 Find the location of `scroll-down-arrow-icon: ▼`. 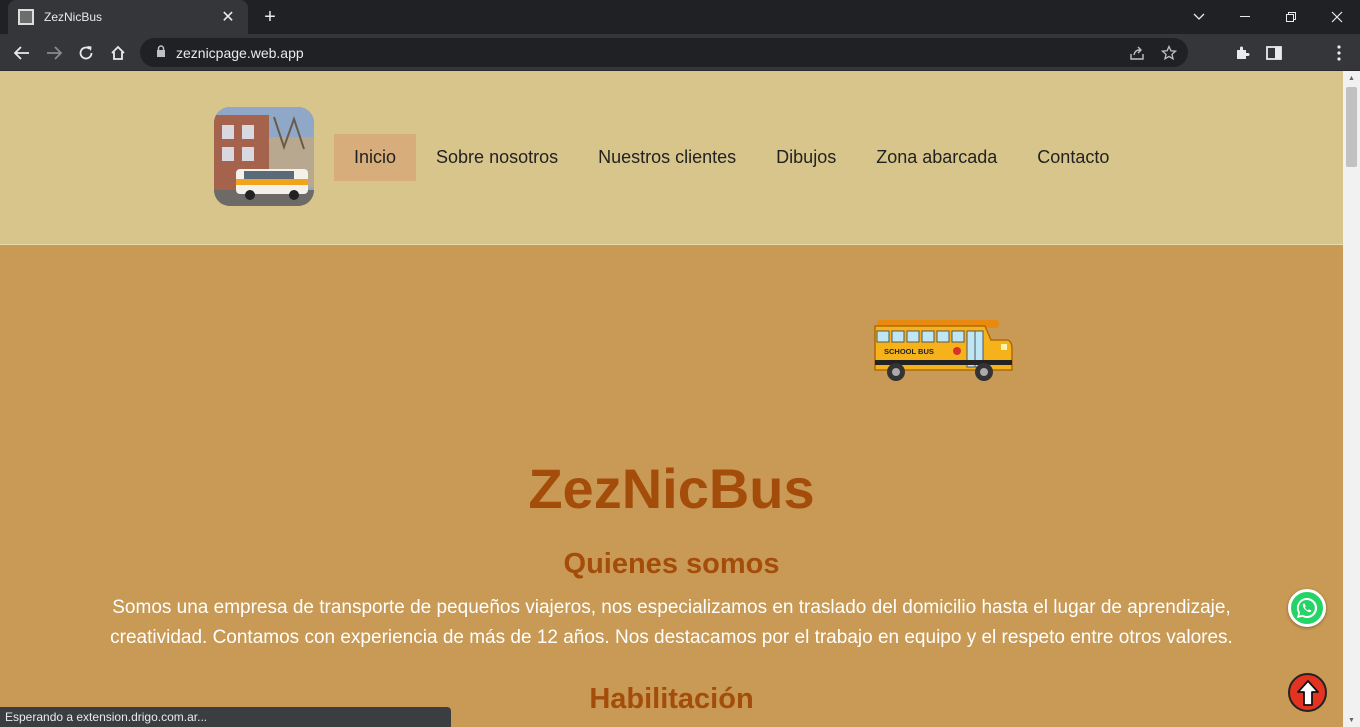

scroll-down-arrow-icon: ▼ is located at coordinates (1351, 720).